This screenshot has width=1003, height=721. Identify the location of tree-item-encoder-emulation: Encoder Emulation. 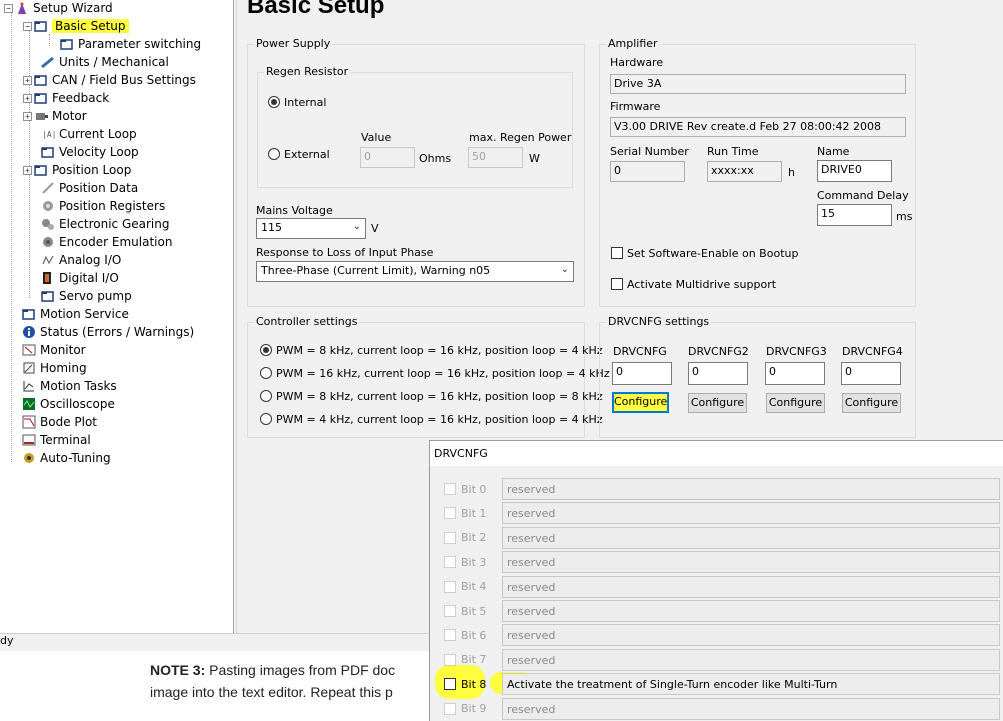
(106, 242).